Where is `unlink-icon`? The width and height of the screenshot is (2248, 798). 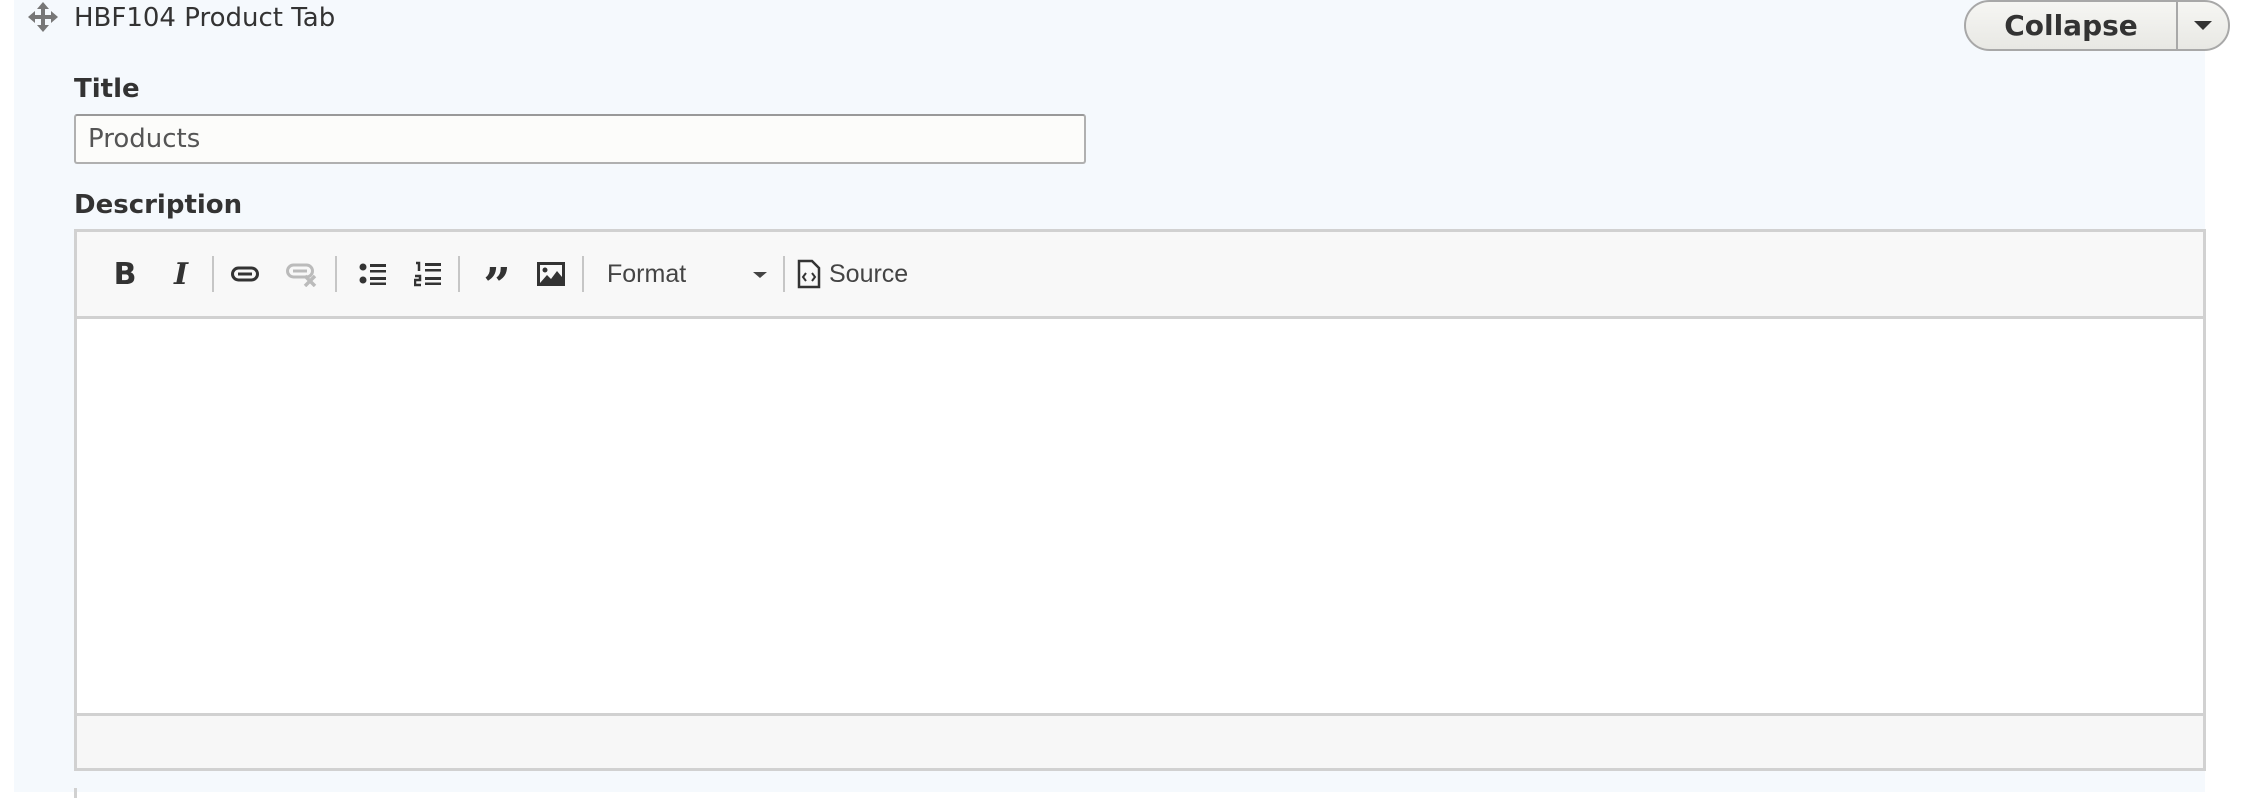
unlink-icon is located at coordinates (301, 275).